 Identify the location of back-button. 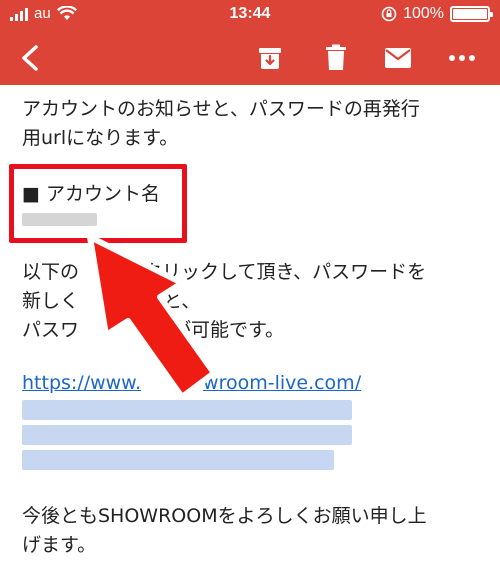
(30, 58).